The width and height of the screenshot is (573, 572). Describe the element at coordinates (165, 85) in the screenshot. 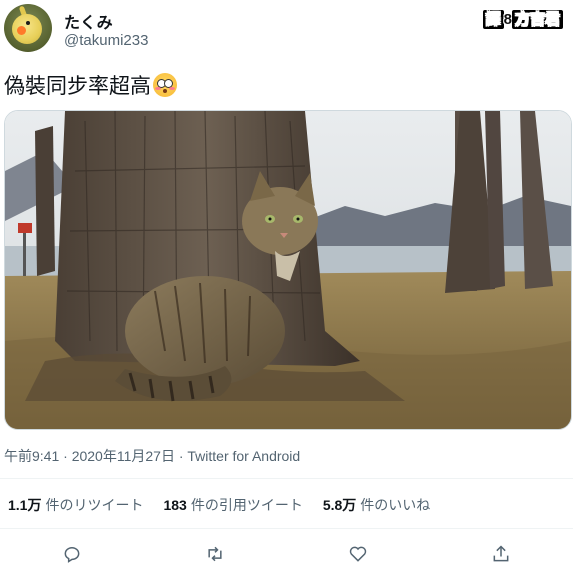

I see `flushed-face-emoji-icon` at that location.